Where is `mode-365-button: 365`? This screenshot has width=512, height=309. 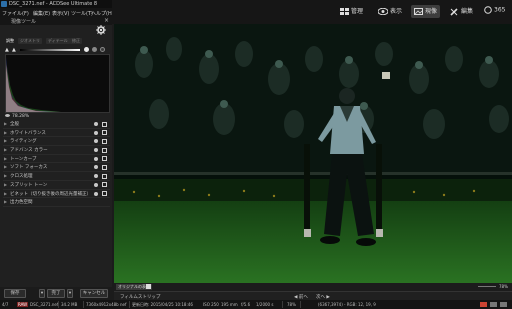
mode-365-button: 365 is located at coordinates (494, 11).